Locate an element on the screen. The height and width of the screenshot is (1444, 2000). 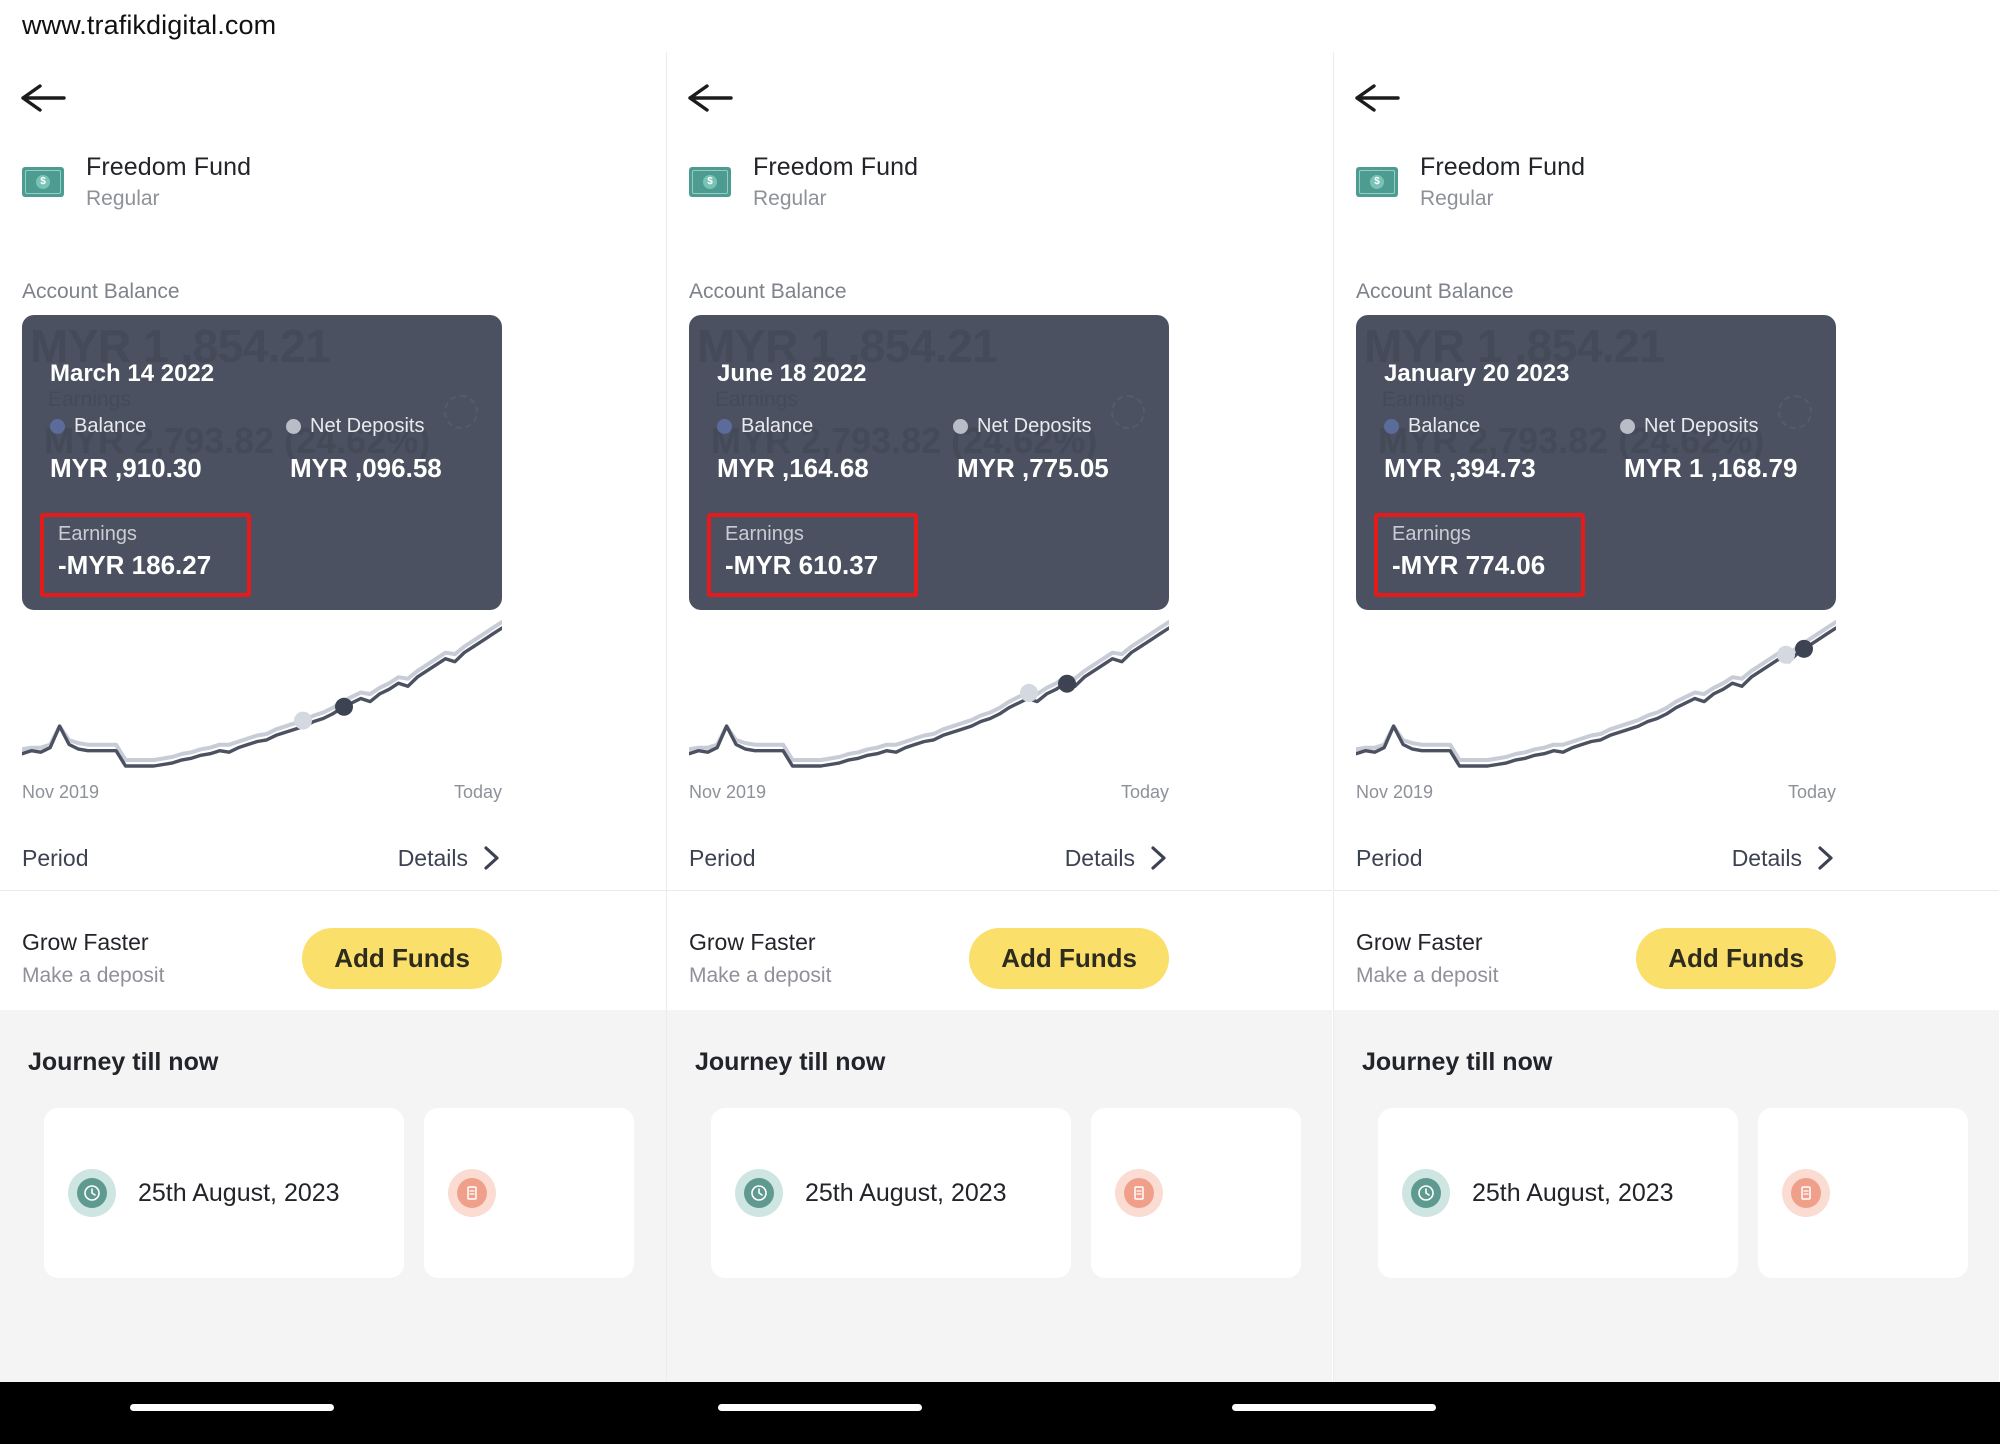
journey-section: Journey till now 25th August, 2023 is located at coordinates (999, 1196).